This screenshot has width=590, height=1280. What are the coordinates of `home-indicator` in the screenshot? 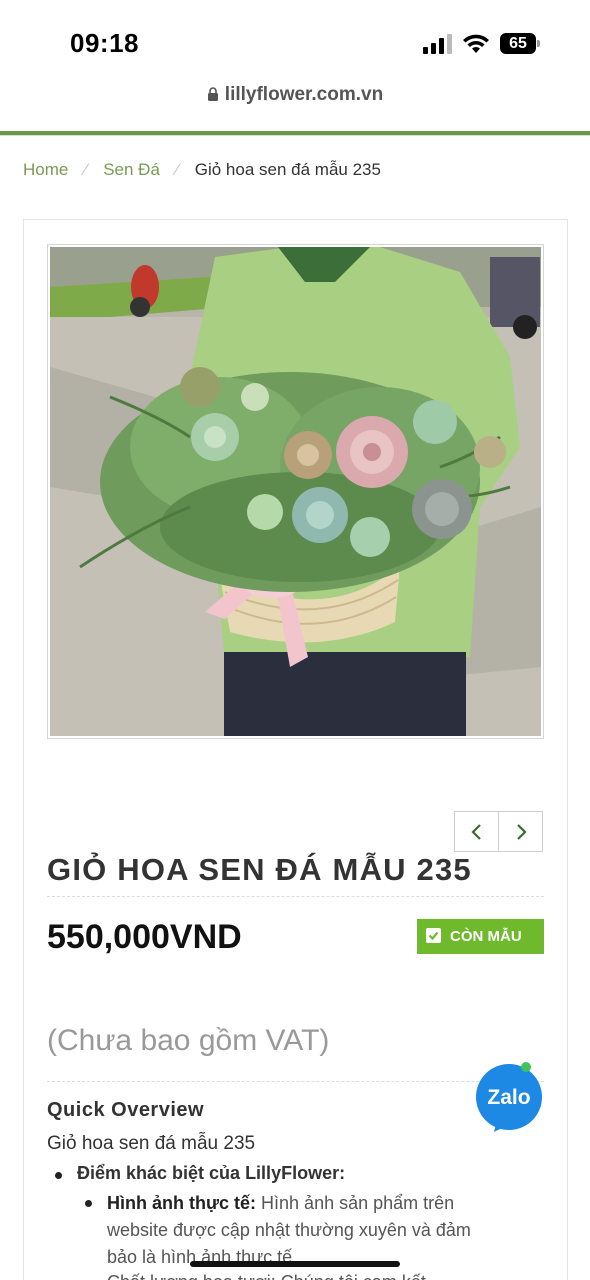 It's located at (295, 1264).